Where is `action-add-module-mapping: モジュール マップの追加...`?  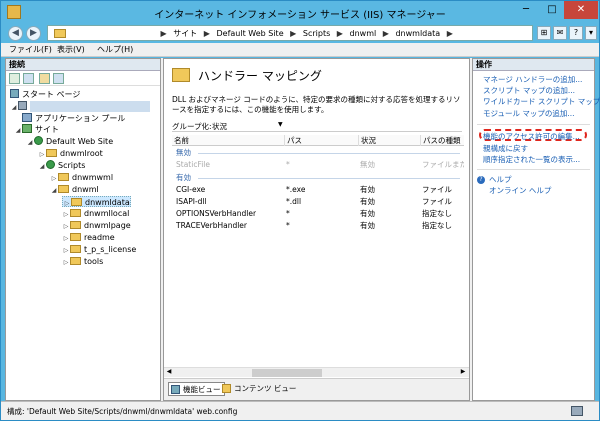 action-add-module-mapping: モジュール マップの追加... is located at coordinates (529, 114).